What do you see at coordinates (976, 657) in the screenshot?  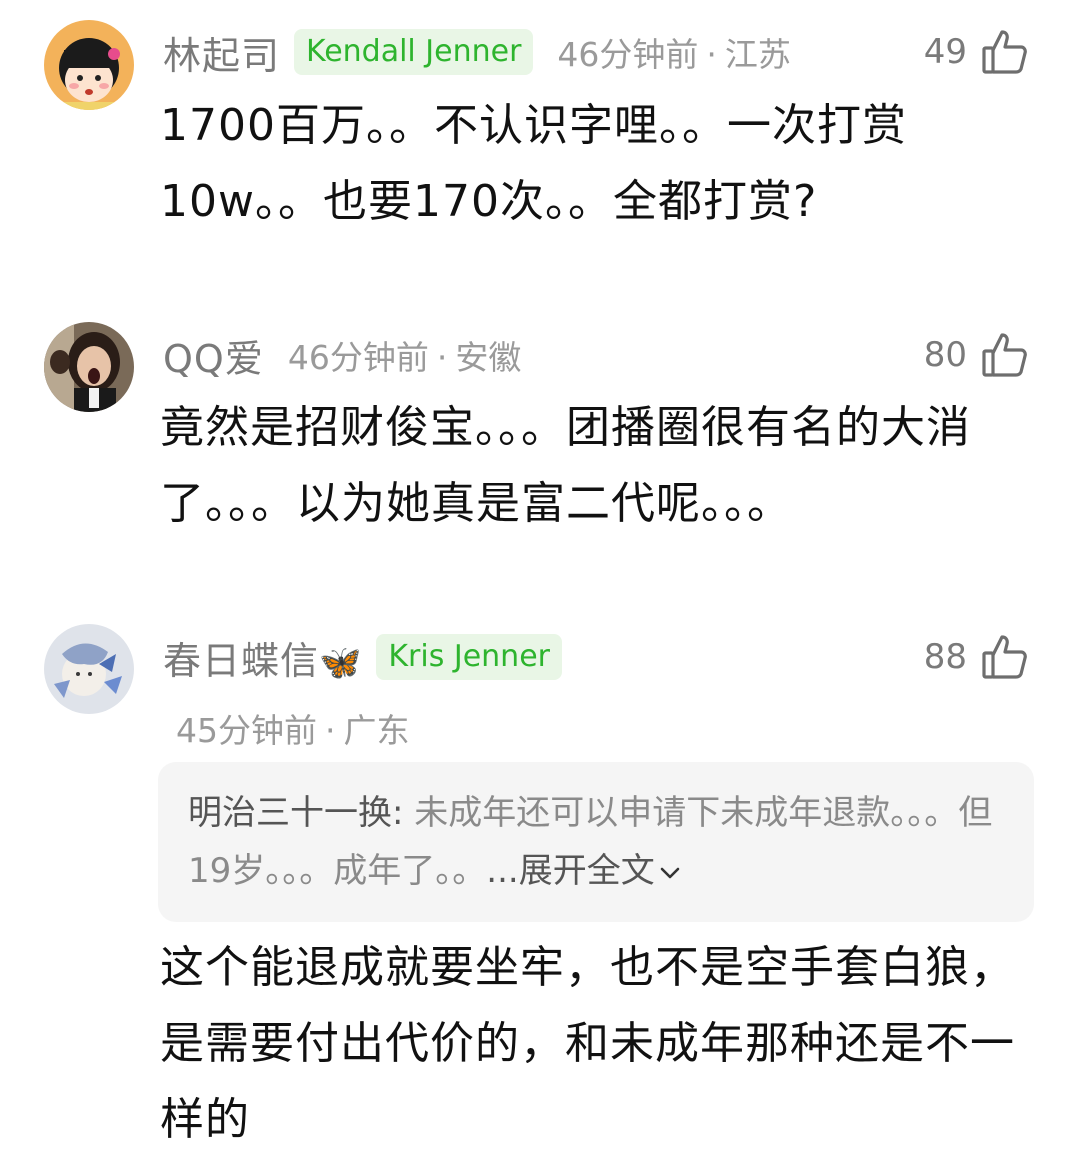 I see `like-button: 88` at bounding box center [976, 657].